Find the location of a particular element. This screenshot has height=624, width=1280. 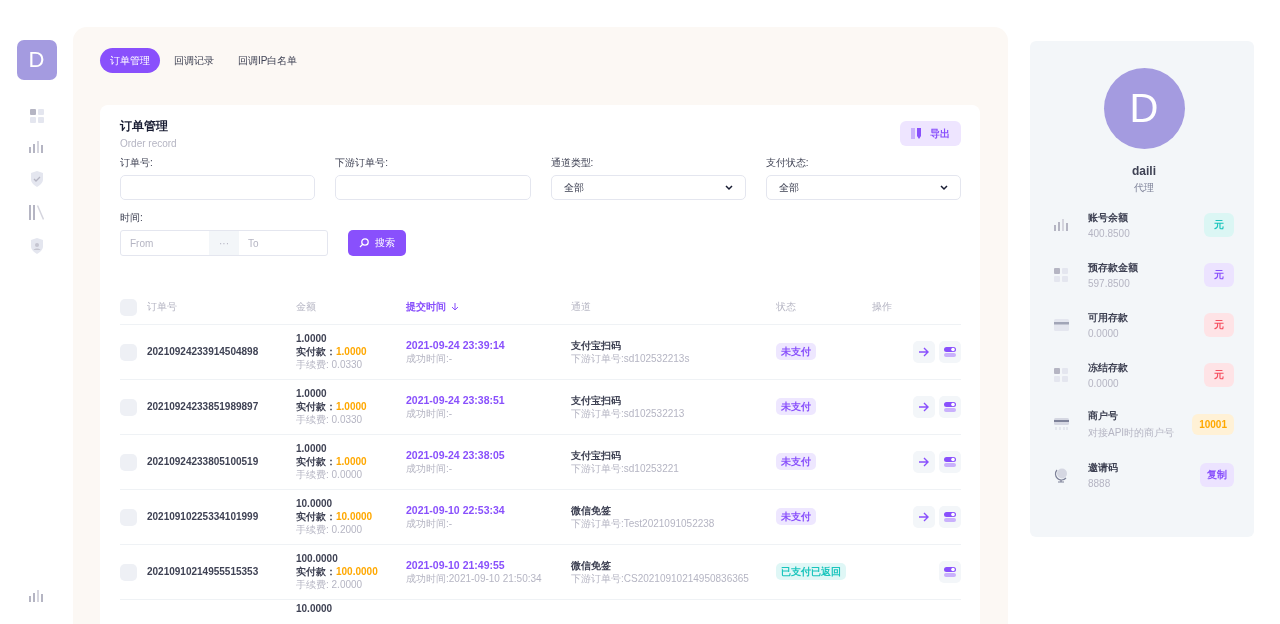

order-number: 20210910214955515353 is located at coordinates (203, 572).